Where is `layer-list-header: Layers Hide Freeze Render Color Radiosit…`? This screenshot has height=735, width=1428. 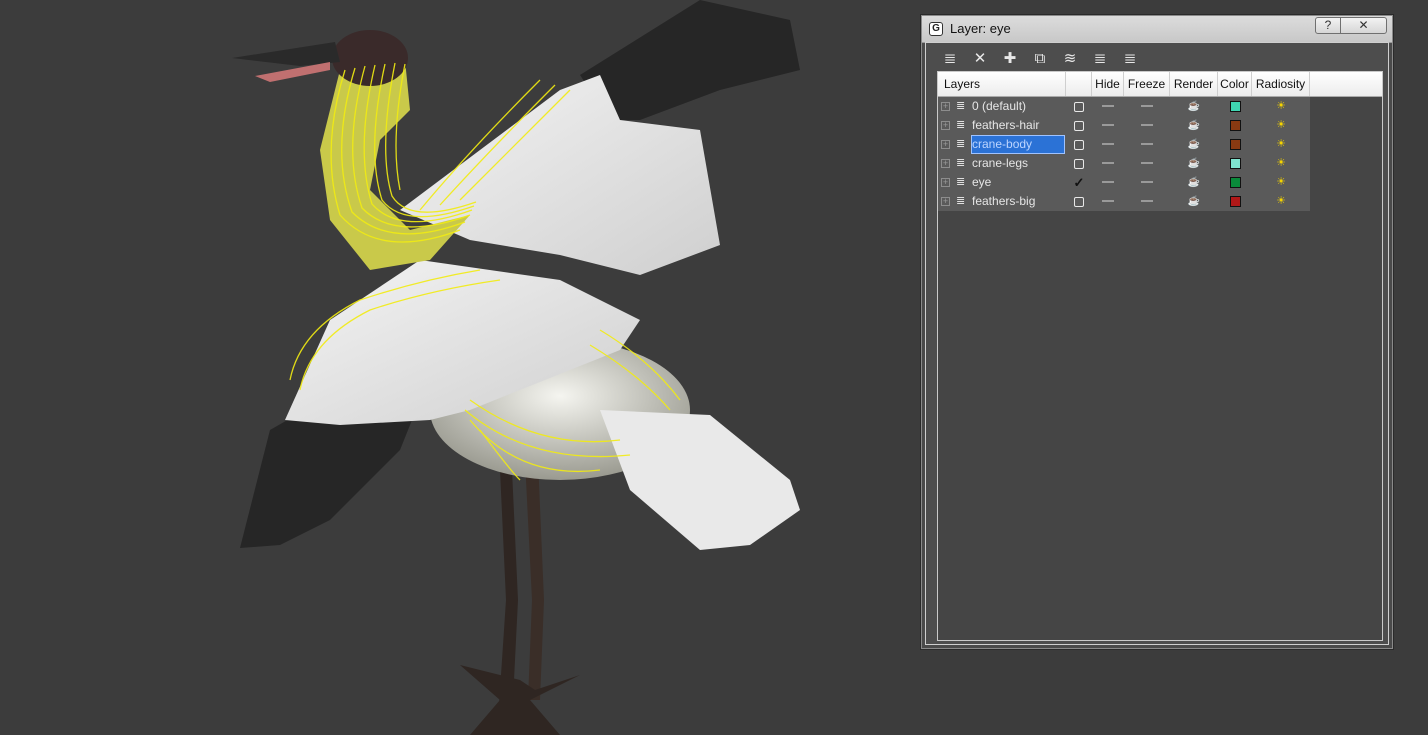
layer-list-header: Layers Hide Freeze Render Color Radiosit… is located at coordinates (1160, 84).